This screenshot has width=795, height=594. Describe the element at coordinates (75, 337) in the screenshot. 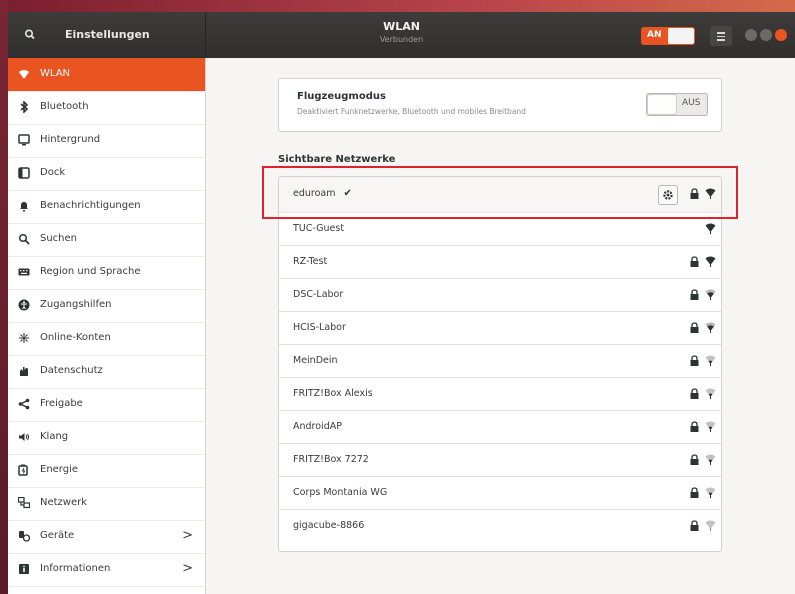

I see `sidebar-item-label: Online-Konten` at that location.